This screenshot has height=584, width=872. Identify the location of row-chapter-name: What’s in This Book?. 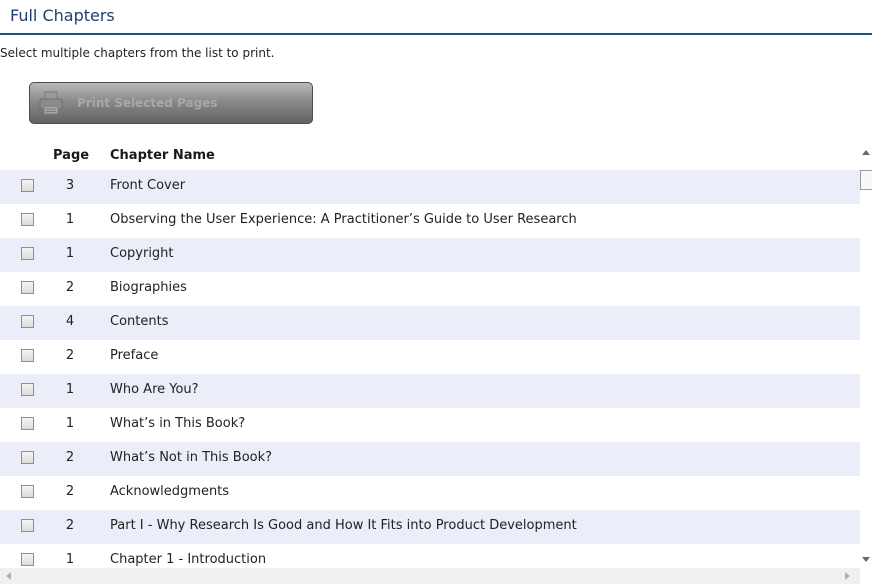
(178, 423).